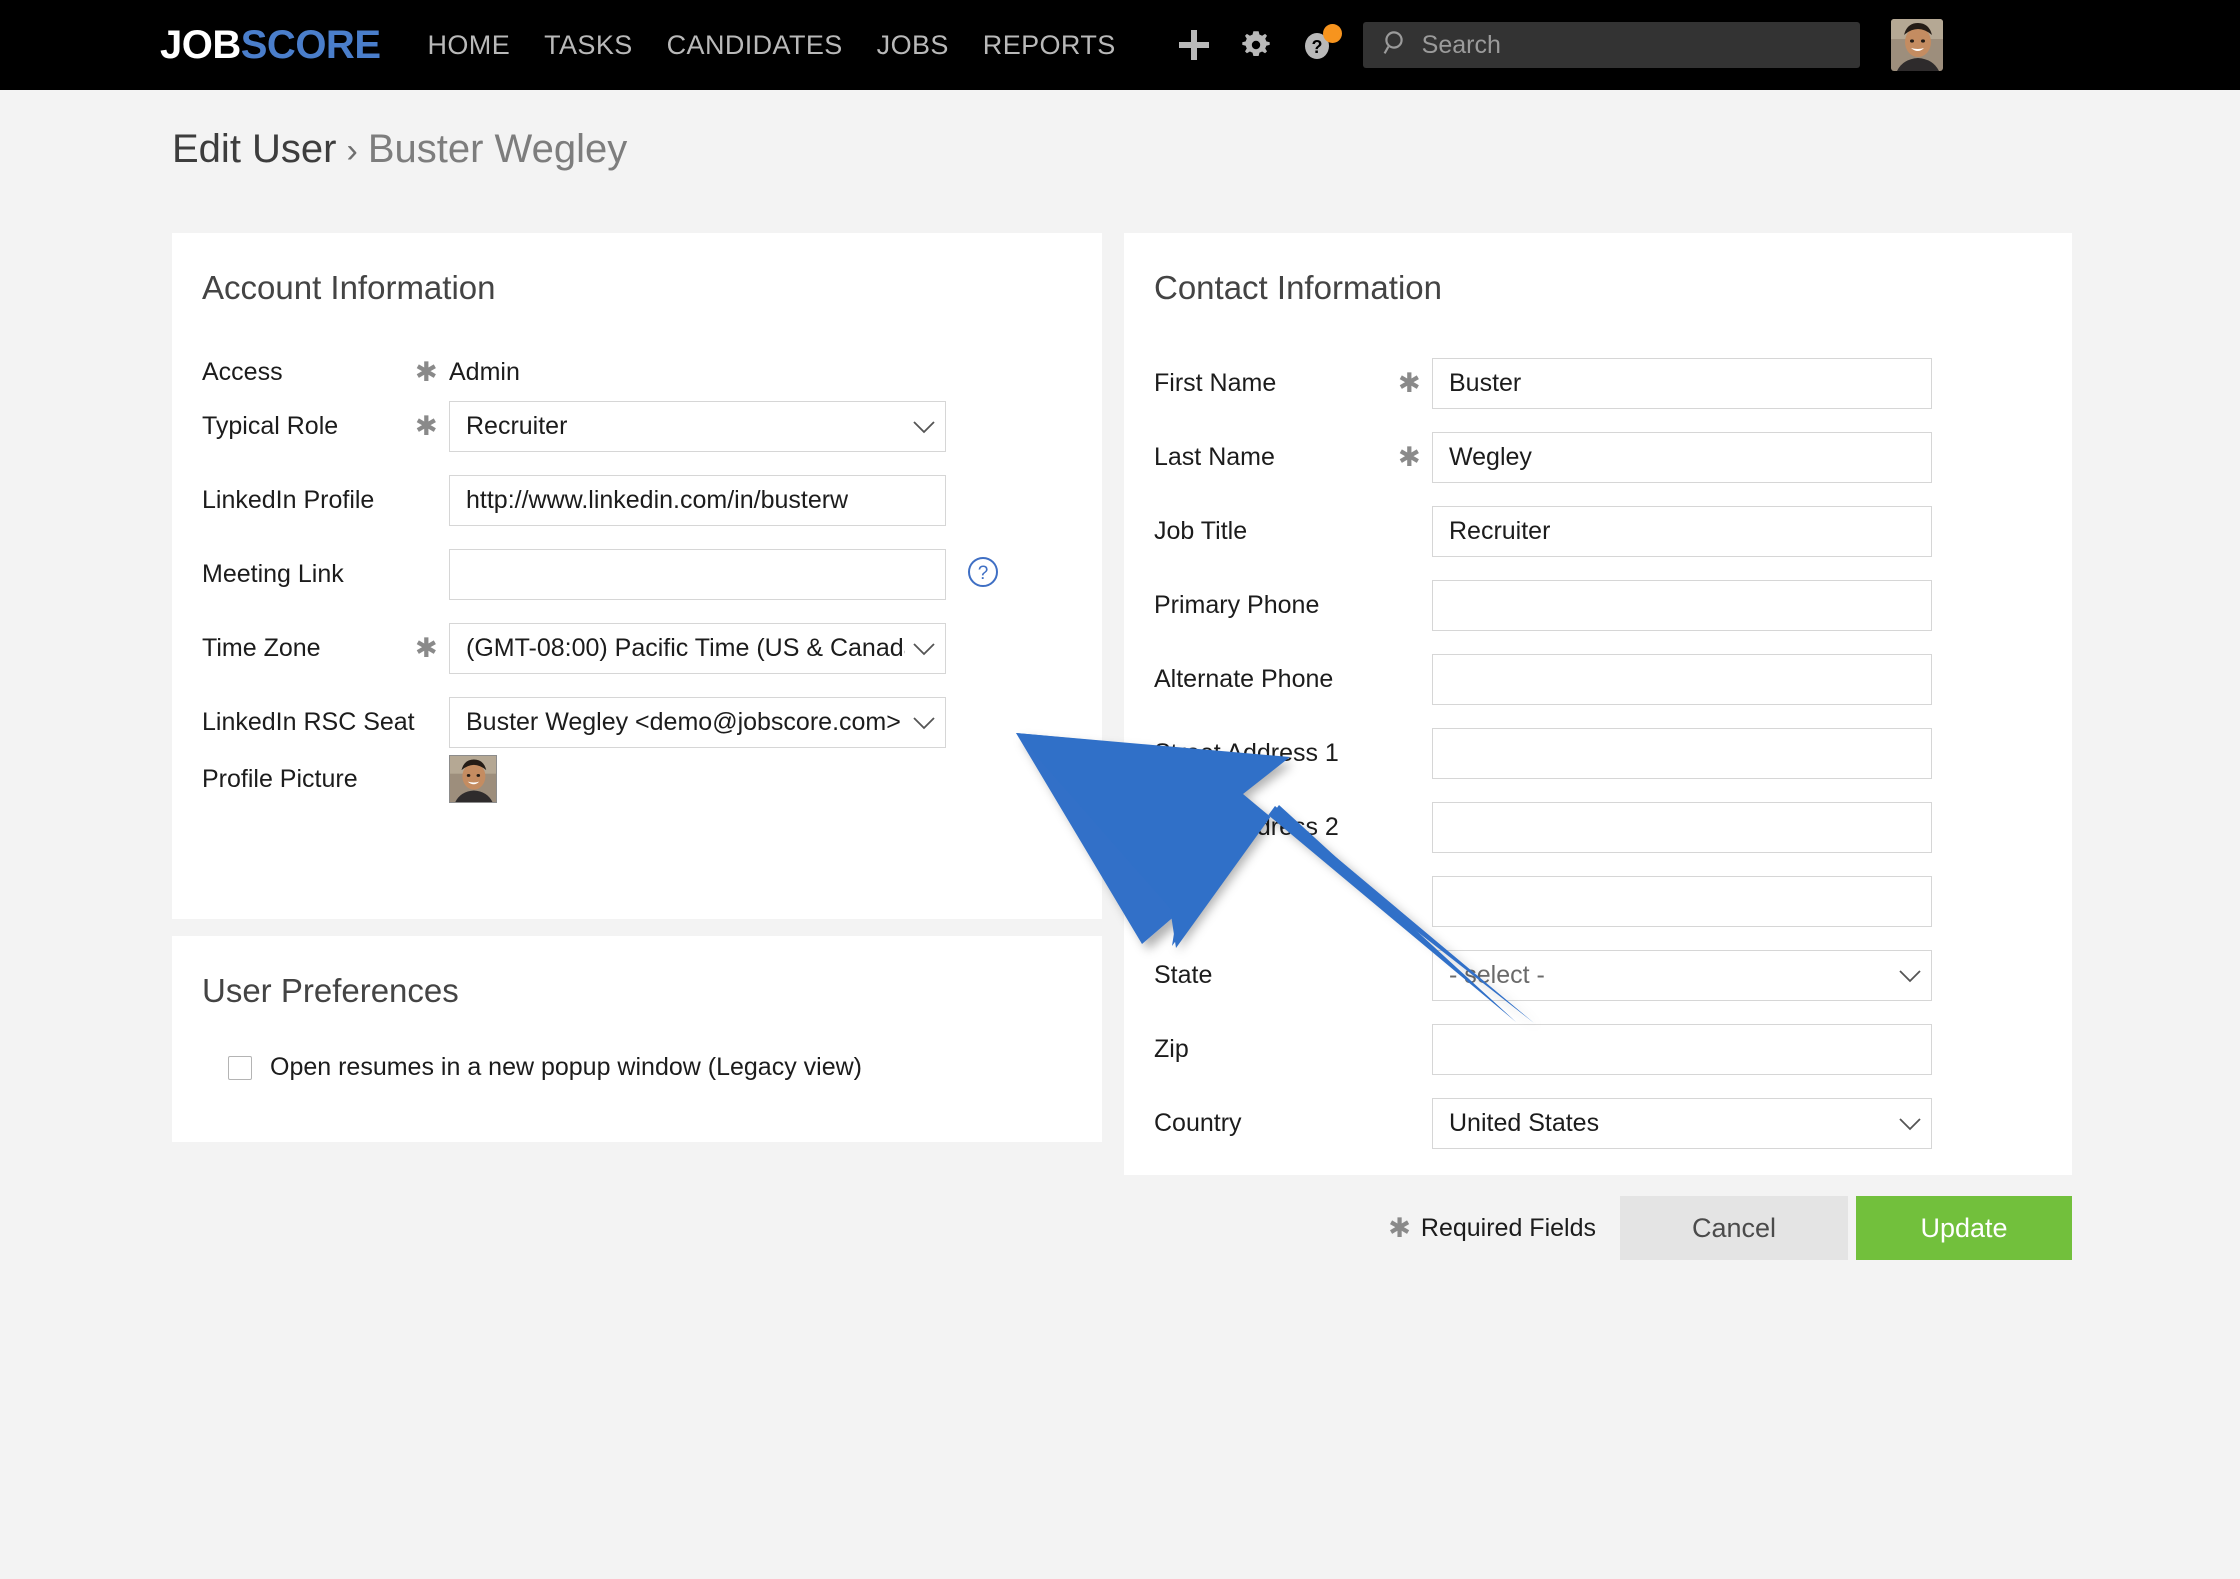 The width and height of the screenshot is (2240, 1579). Describe the element at coordinates (1409, 383) in the screenshot. I see `first-name-required-mark: ✱` at that location.